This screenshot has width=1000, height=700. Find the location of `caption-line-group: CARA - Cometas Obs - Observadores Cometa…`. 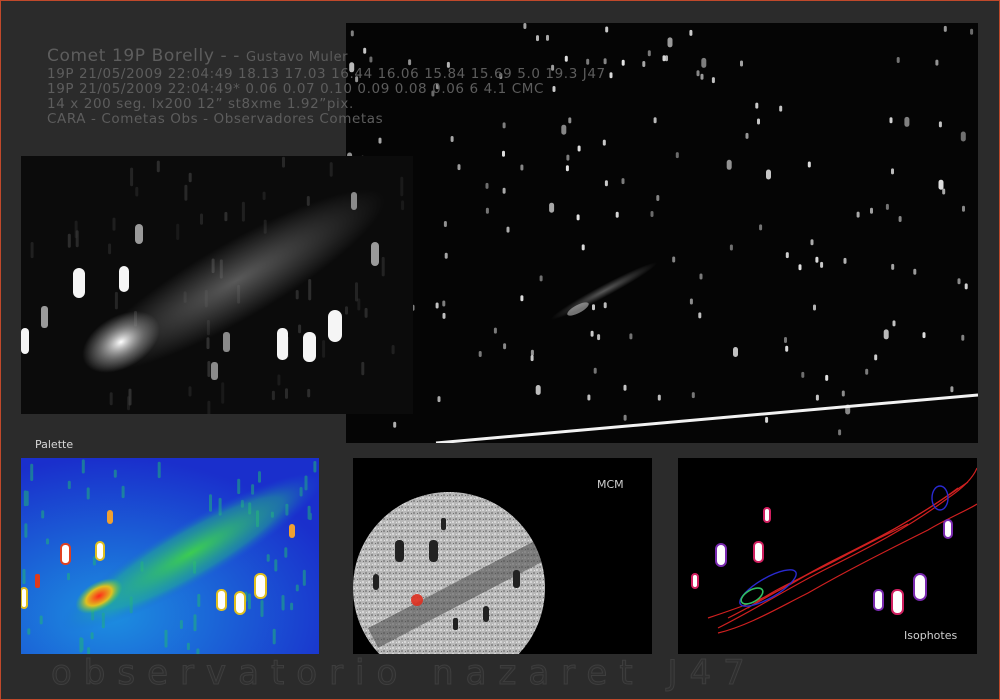

caption-line-group: CARA - Cometas Obs - Observadores Cometa… is located at coordinates (215, 119).